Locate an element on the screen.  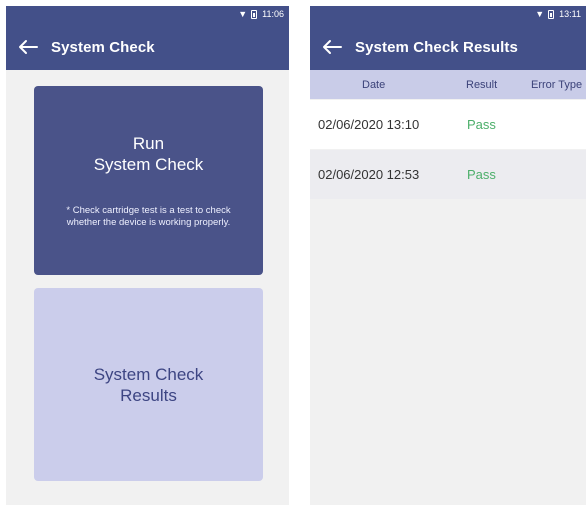
page-title: System Check Results is located at coordinates (436, 47).